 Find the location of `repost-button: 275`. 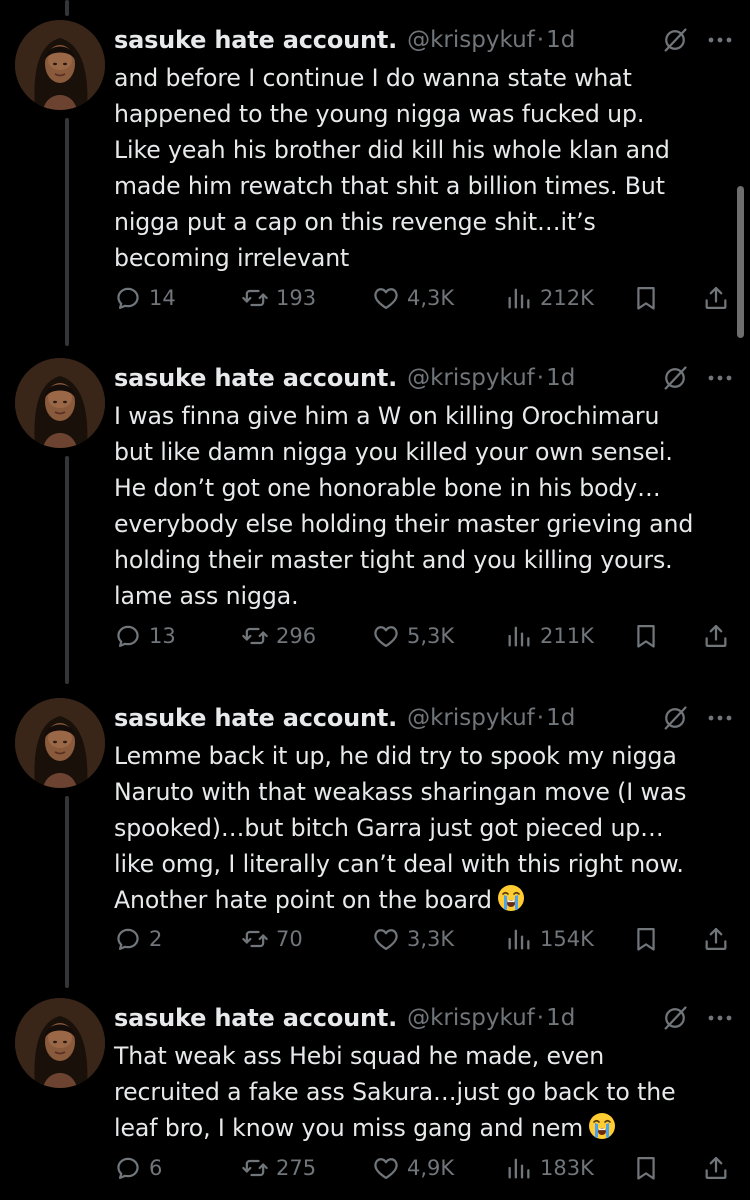

repost-button: 275 is located at coordinates (278, 1168).